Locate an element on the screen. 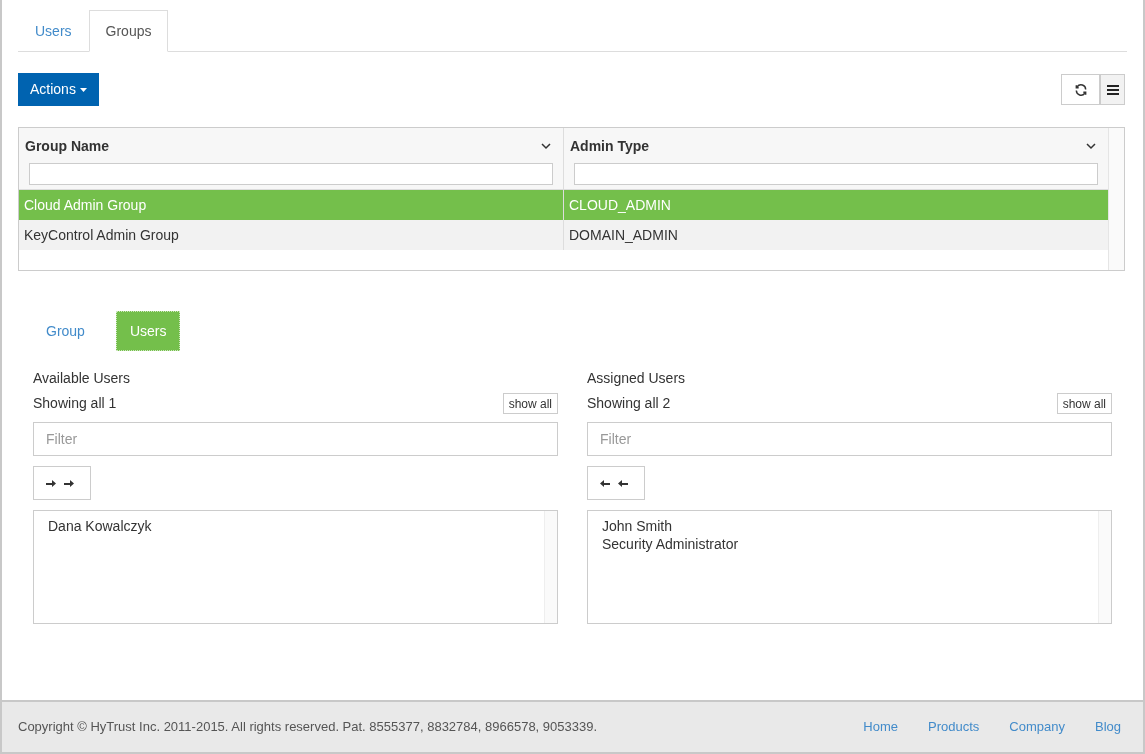  column-header: Group Name is located at coordinates (67, 146).